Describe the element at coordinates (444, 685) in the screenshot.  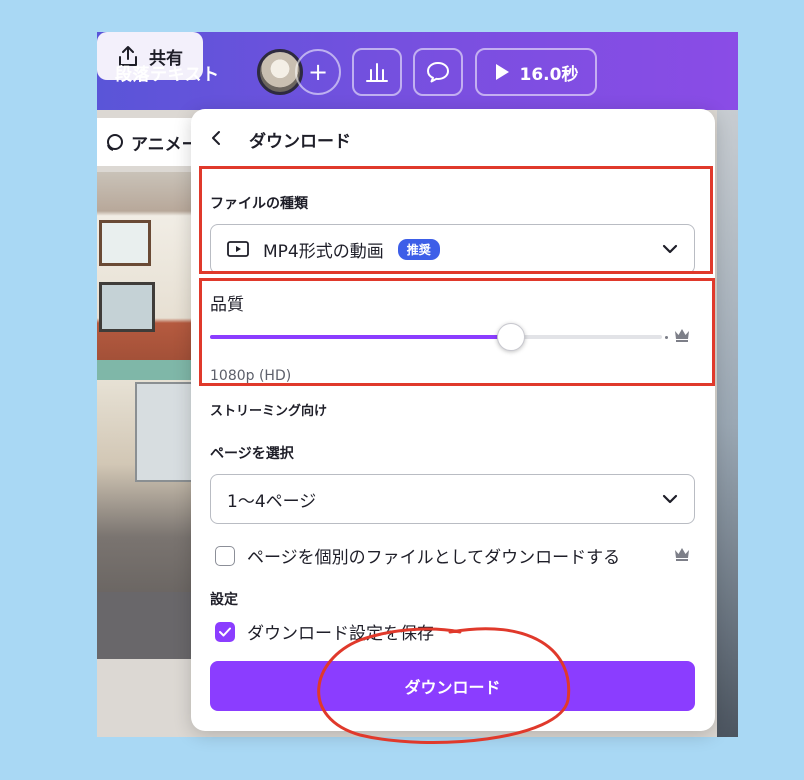
I see `annotation-circle-download` at that location.